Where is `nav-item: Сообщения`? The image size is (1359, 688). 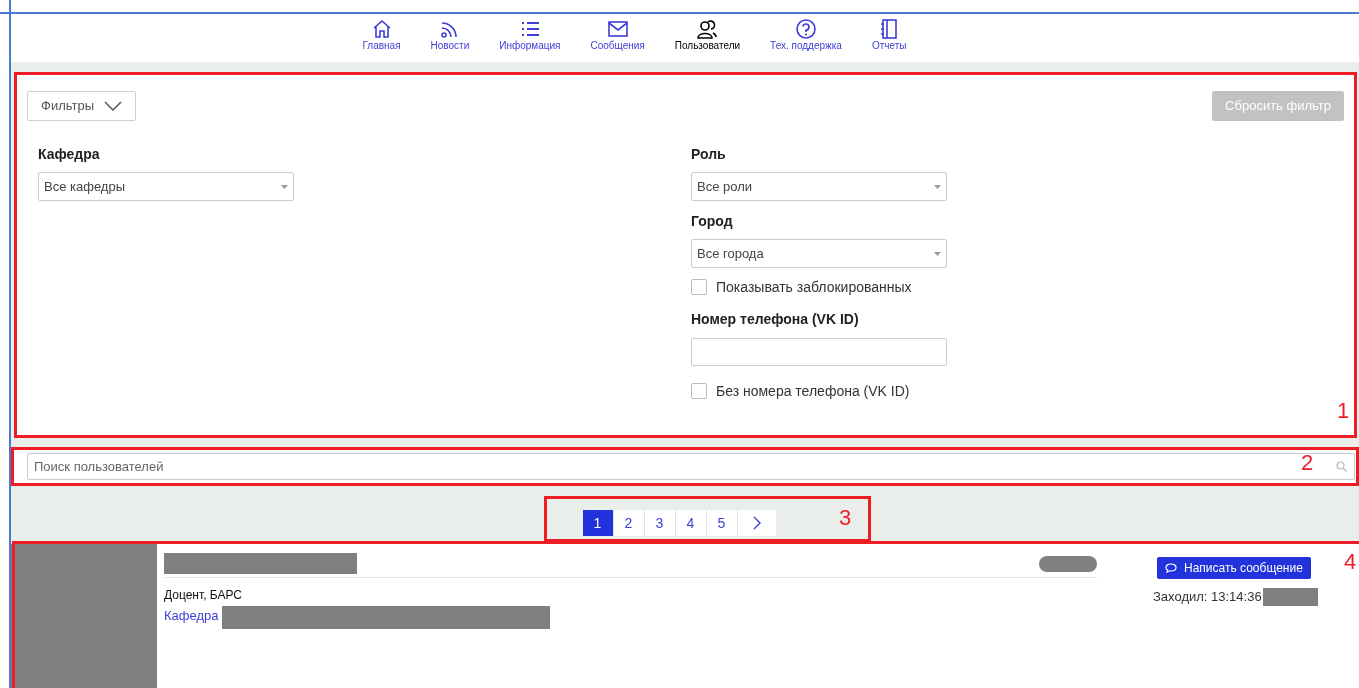
nav-item: Сообщения is located at coordinates (617, 35).